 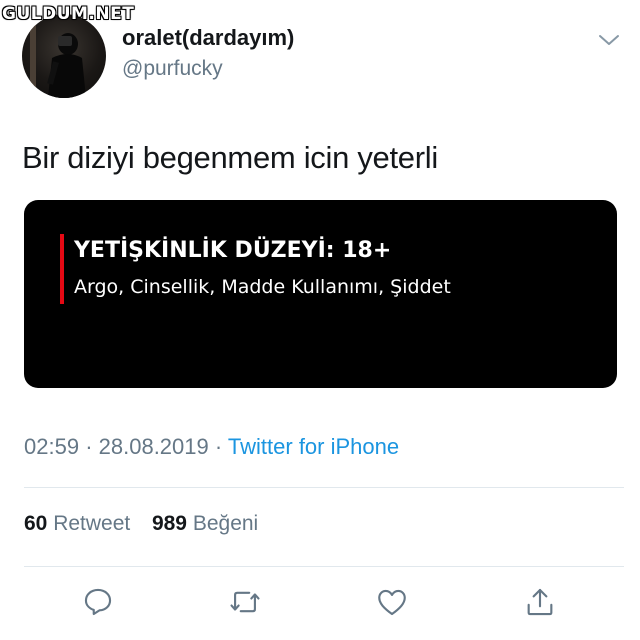 What do you see at coordinates (62, 269) in the screenshot?
I see `rating-accent-bar` at bounding box center [62, 269].